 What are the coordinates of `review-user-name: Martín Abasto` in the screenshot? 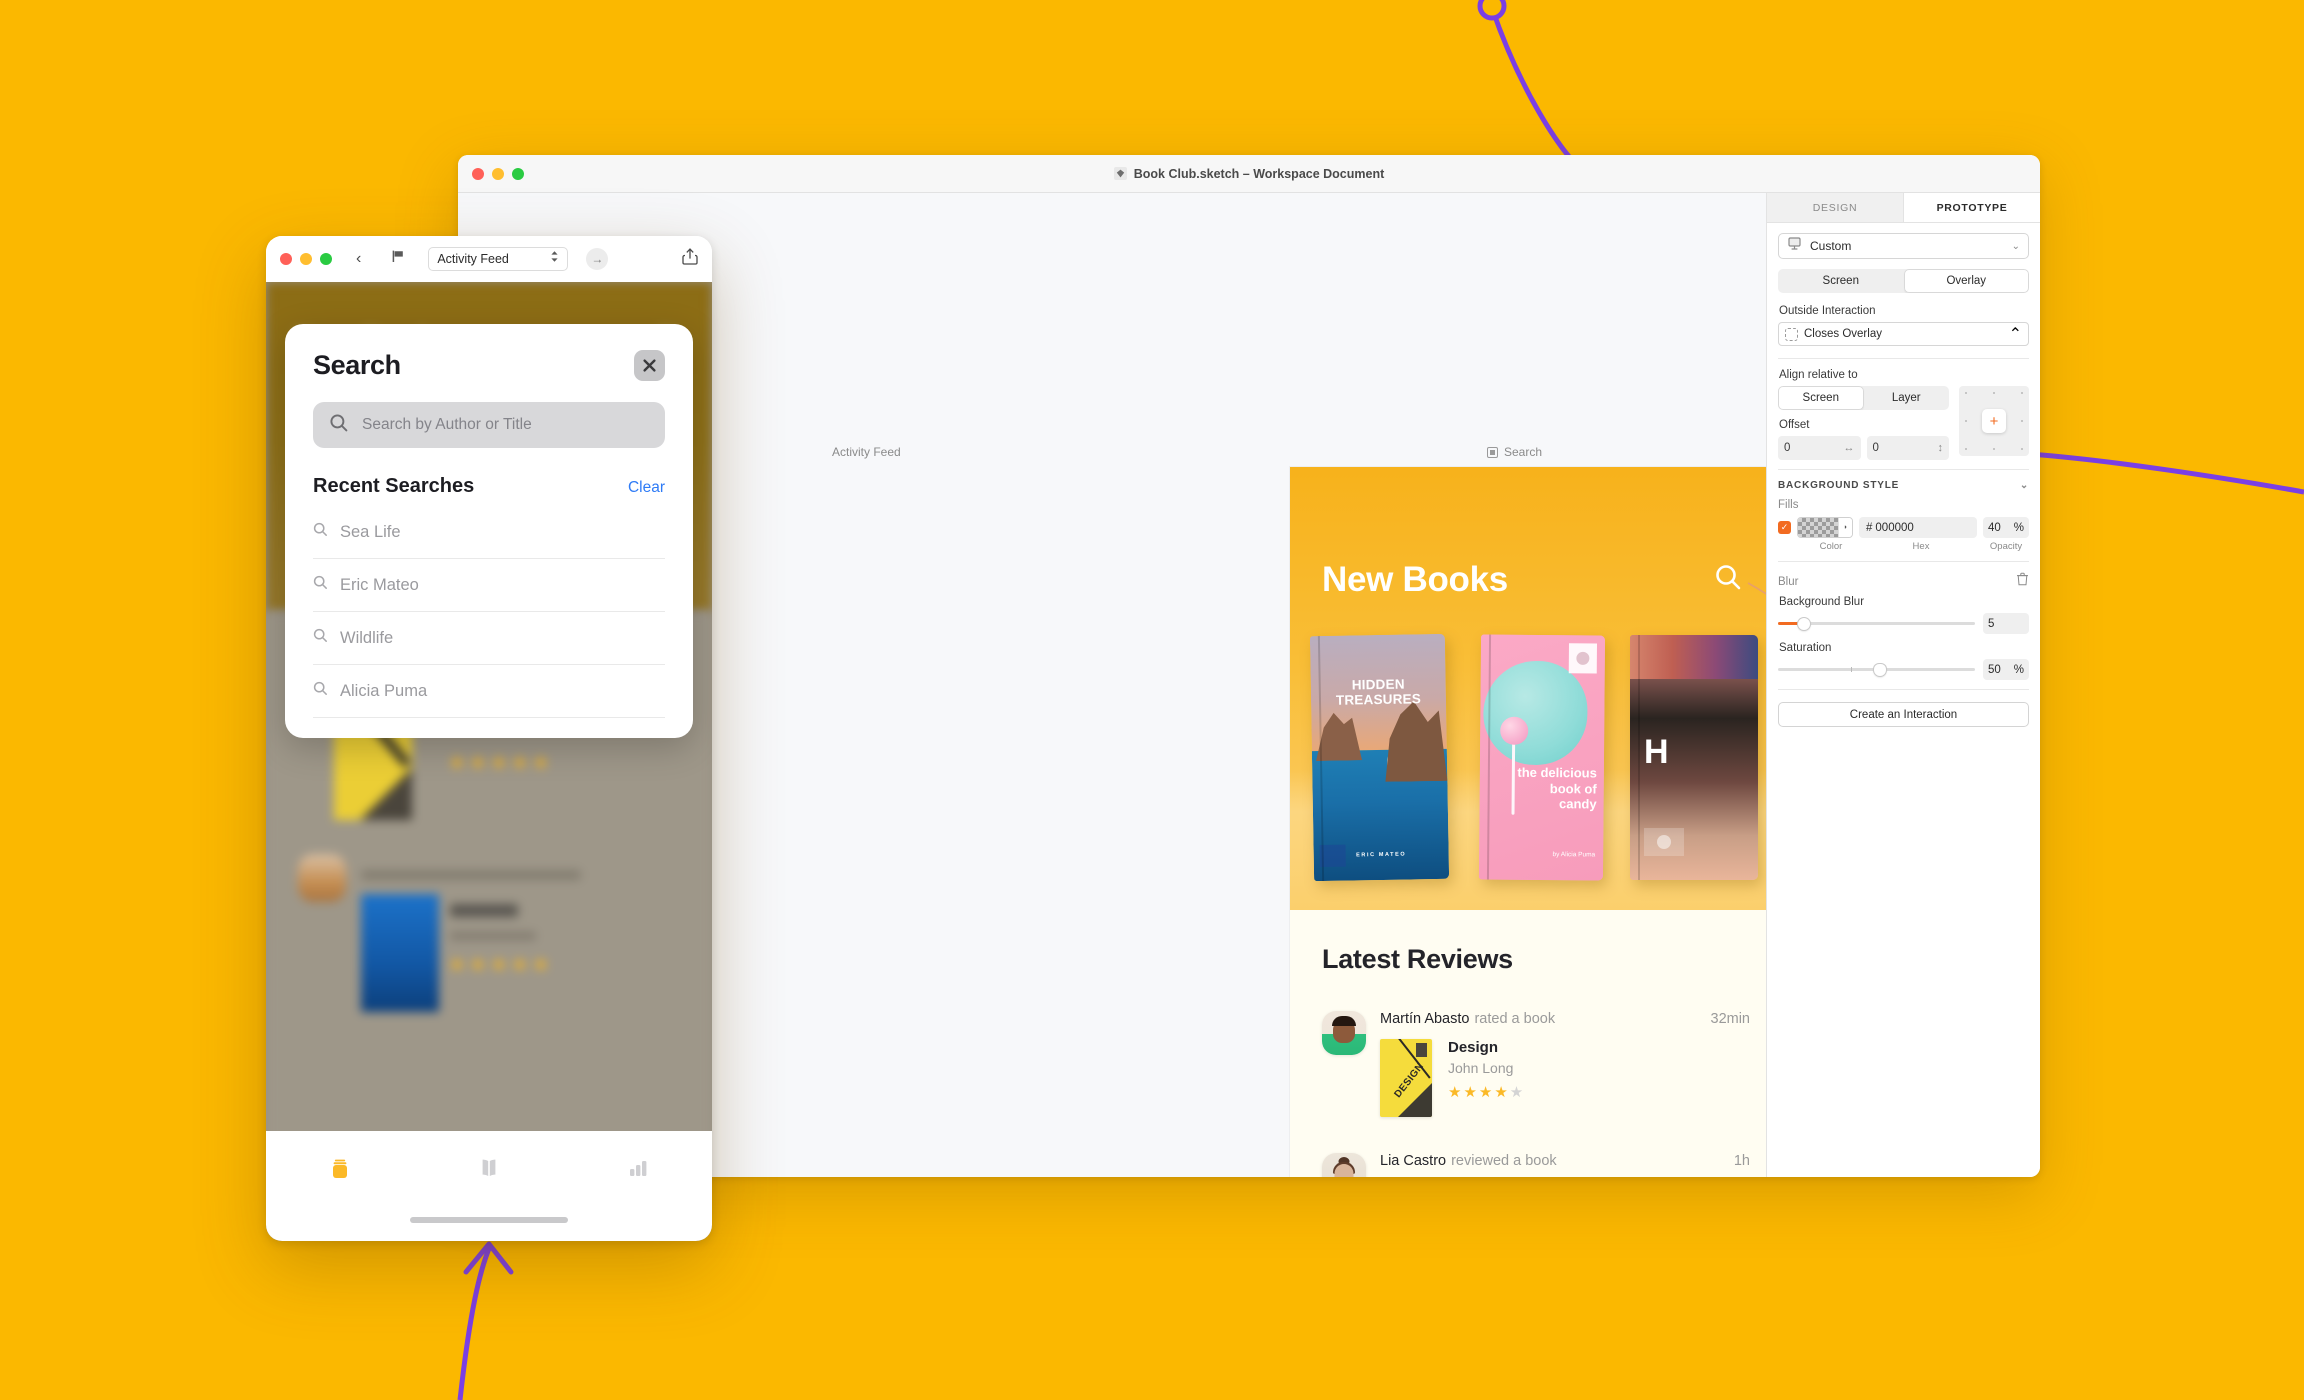 It's located at (1425, 1019).